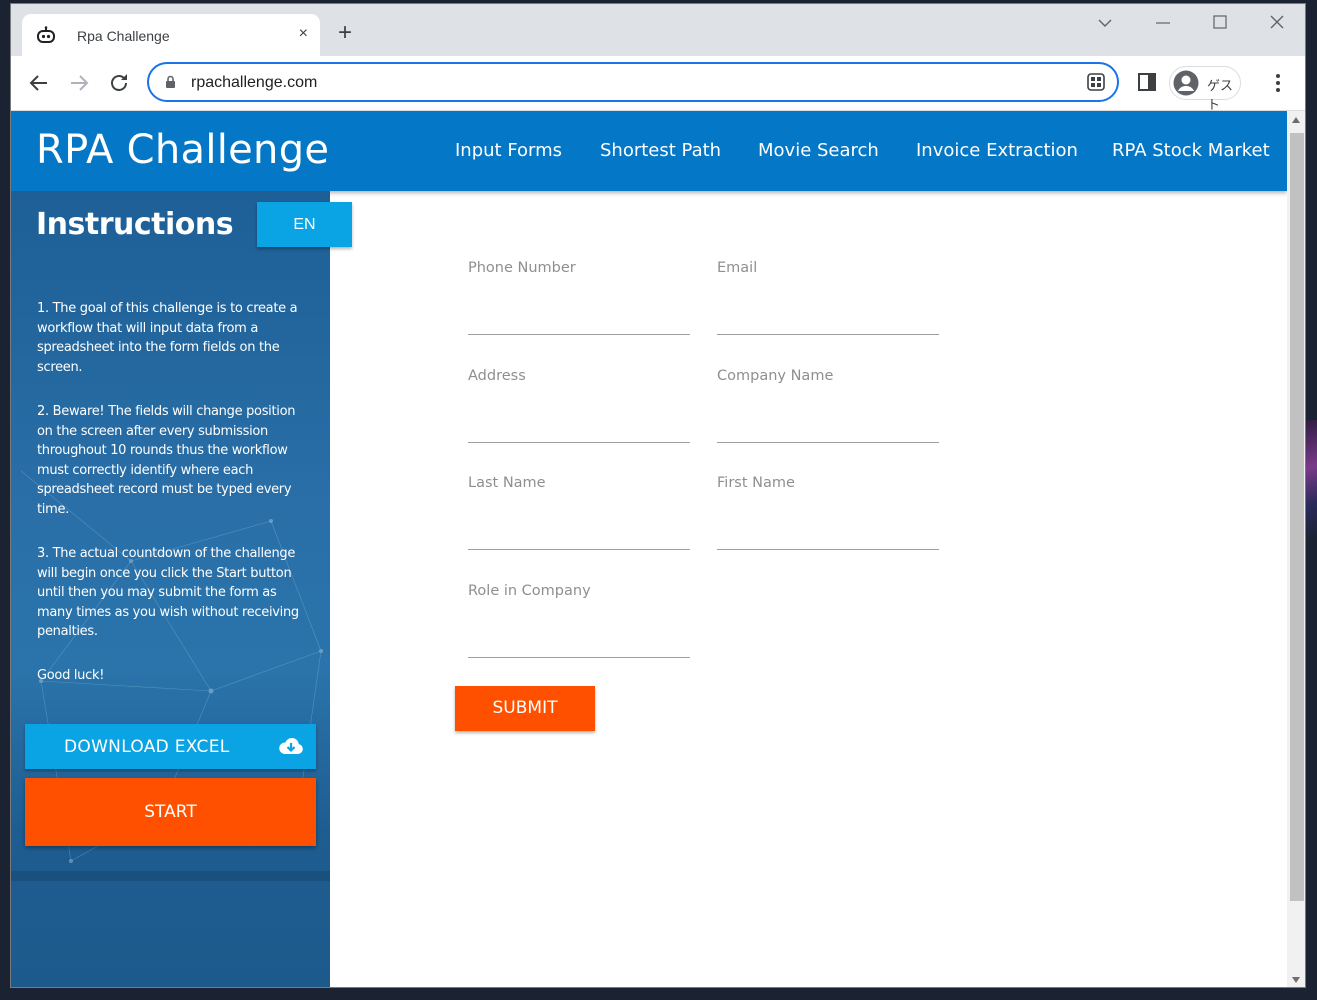 This screenshot has width=1317, height=1000. I want to click on submit-button: SUBMIT, so click(525, 708).